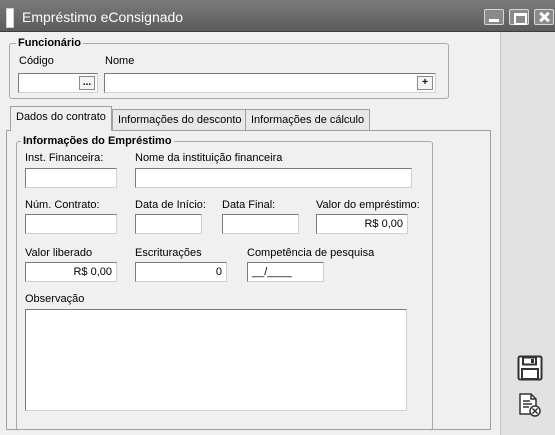  What do you see at coordinates (55, 299) in the screenshot?
I see `observacao-label: Observação` at bounding box center [55, 299].